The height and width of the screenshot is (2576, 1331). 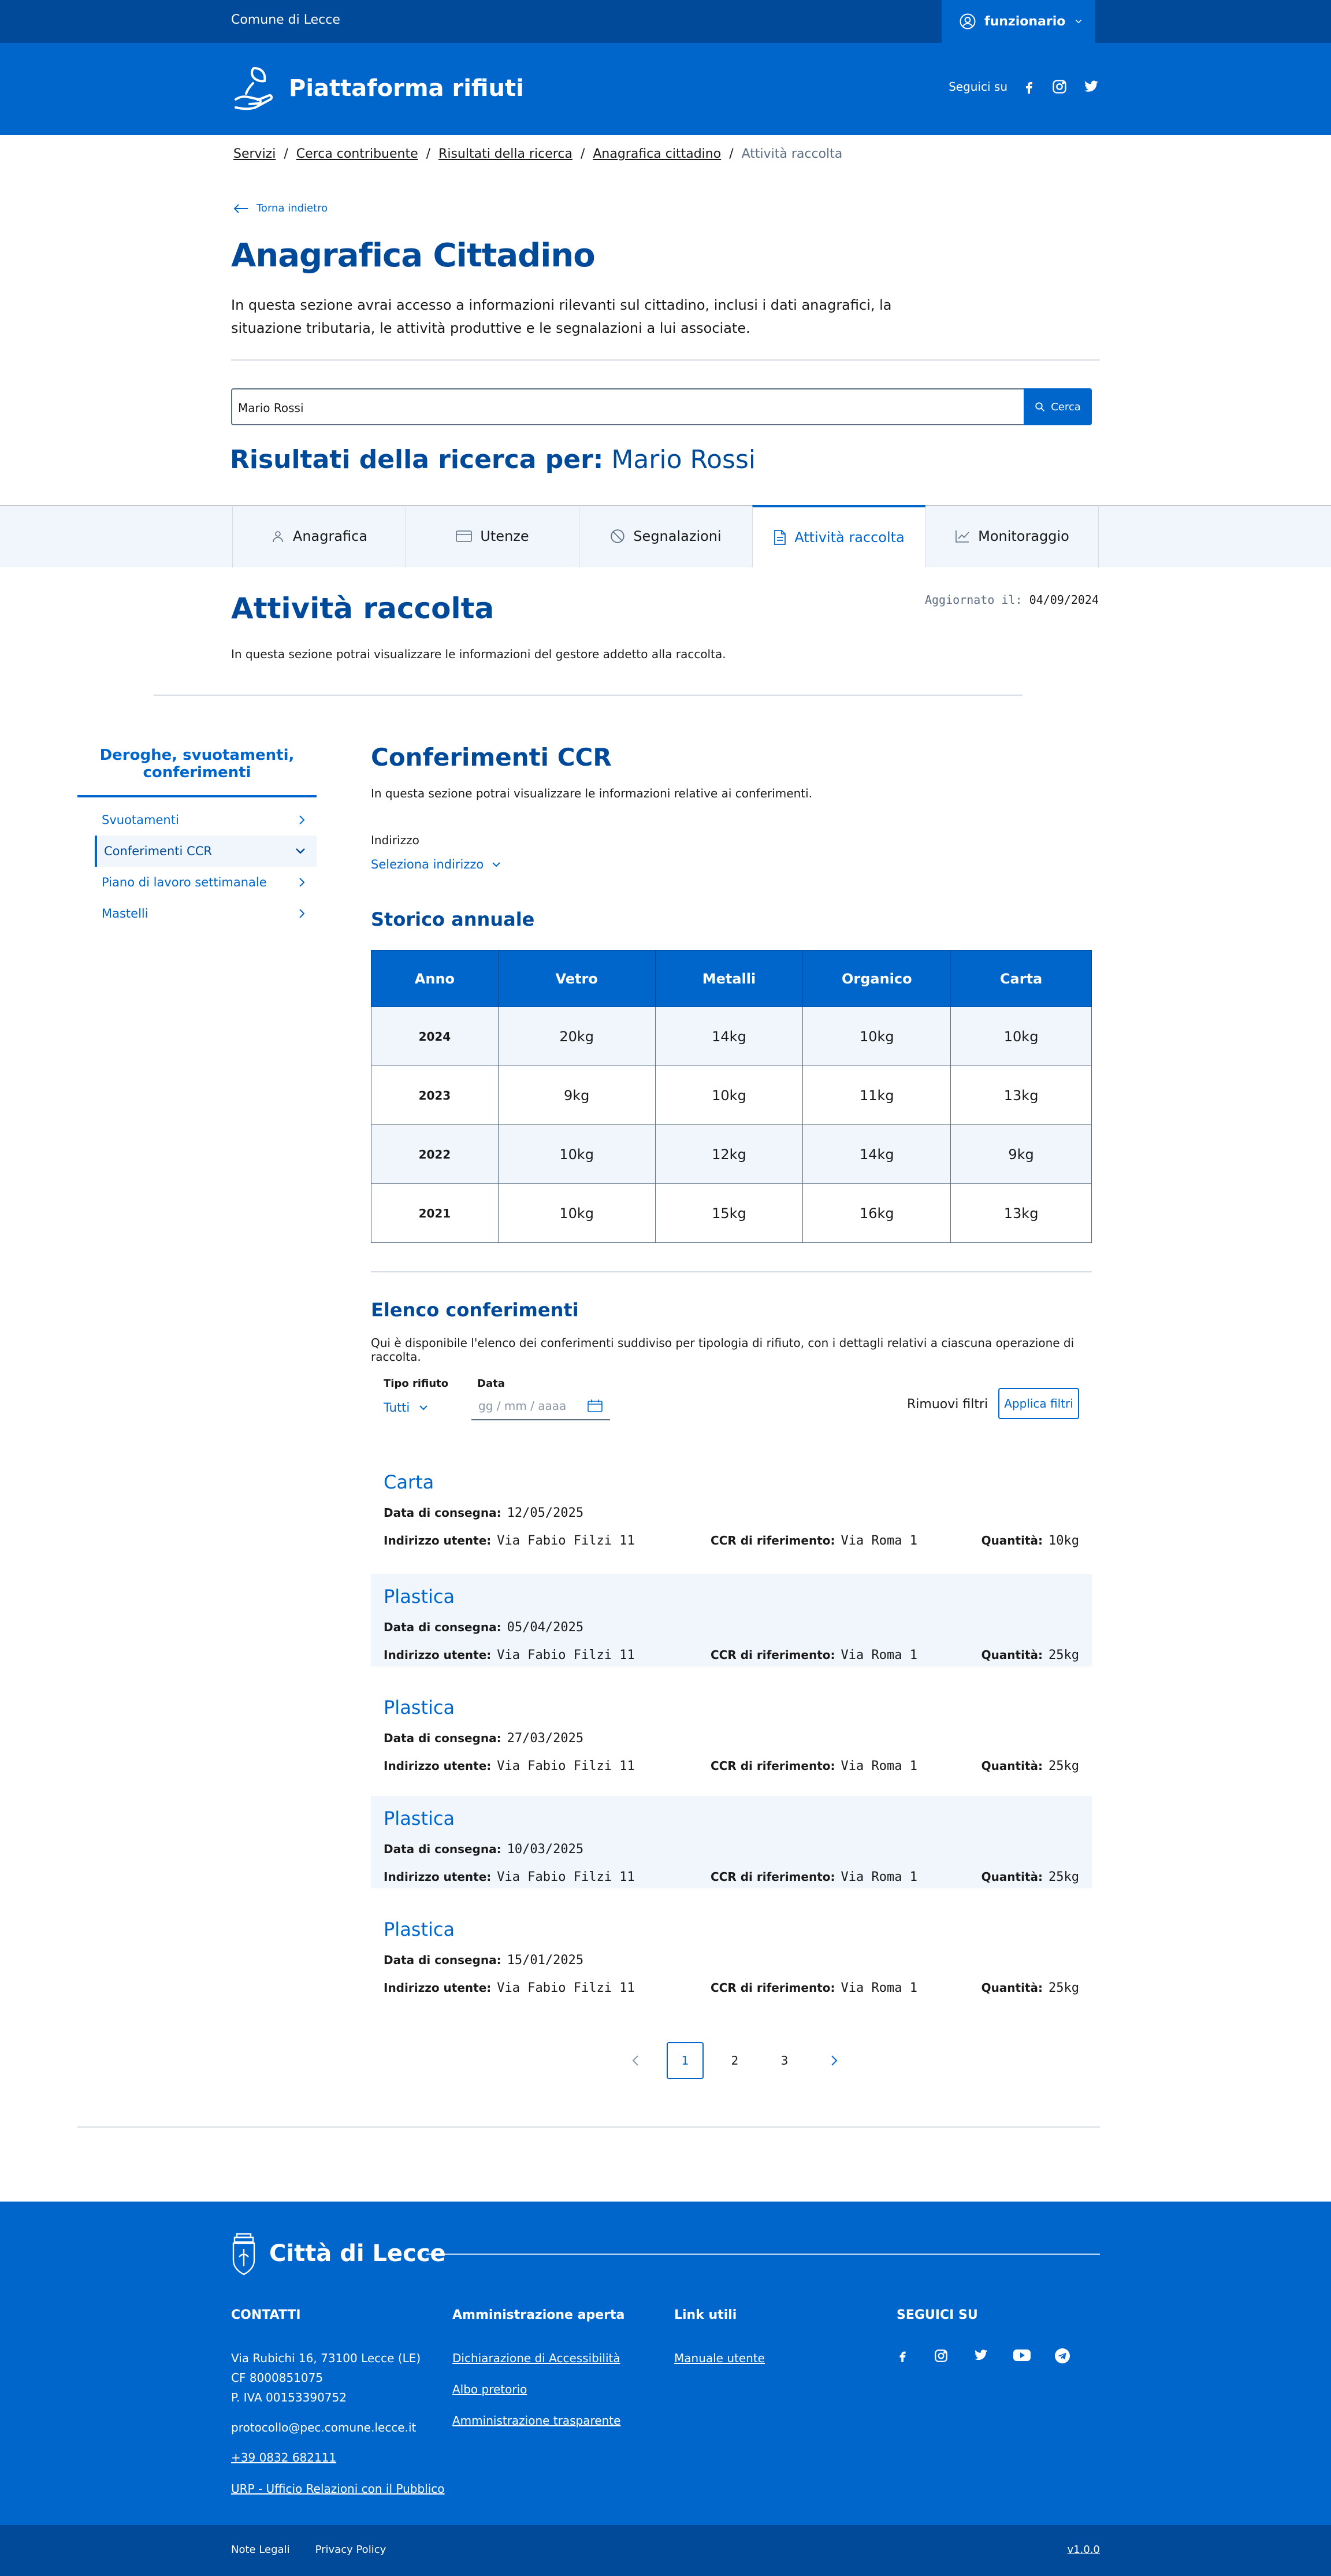 What do you see at coordinates (538, 2421) in the screenshot?
I see `footer-trasparenza-link: Amministrazione trasparente` at bounding box center [538, 2421].